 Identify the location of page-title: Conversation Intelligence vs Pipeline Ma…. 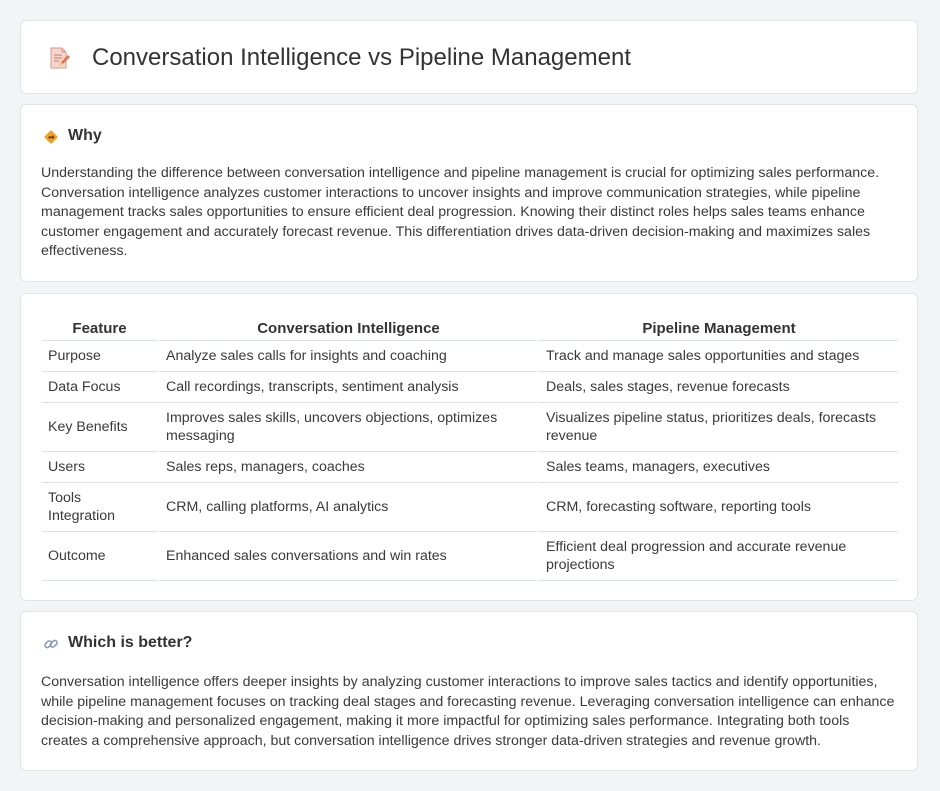
(361, 57).